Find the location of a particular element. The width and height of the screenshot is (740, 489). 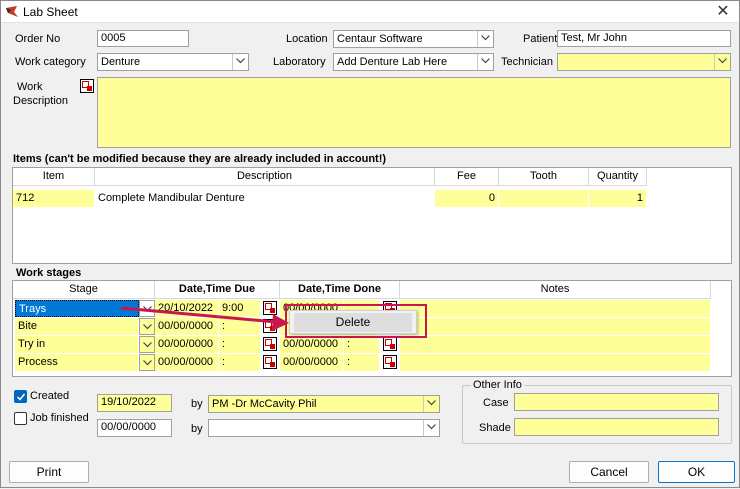

job-finished-label: Job finished is located at coordinates (59, 418).